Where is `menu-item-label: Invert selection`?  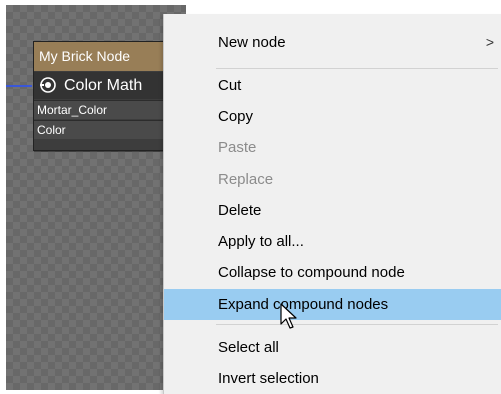 menu-item-label: Invert selection is located at coordinates (268, 378).